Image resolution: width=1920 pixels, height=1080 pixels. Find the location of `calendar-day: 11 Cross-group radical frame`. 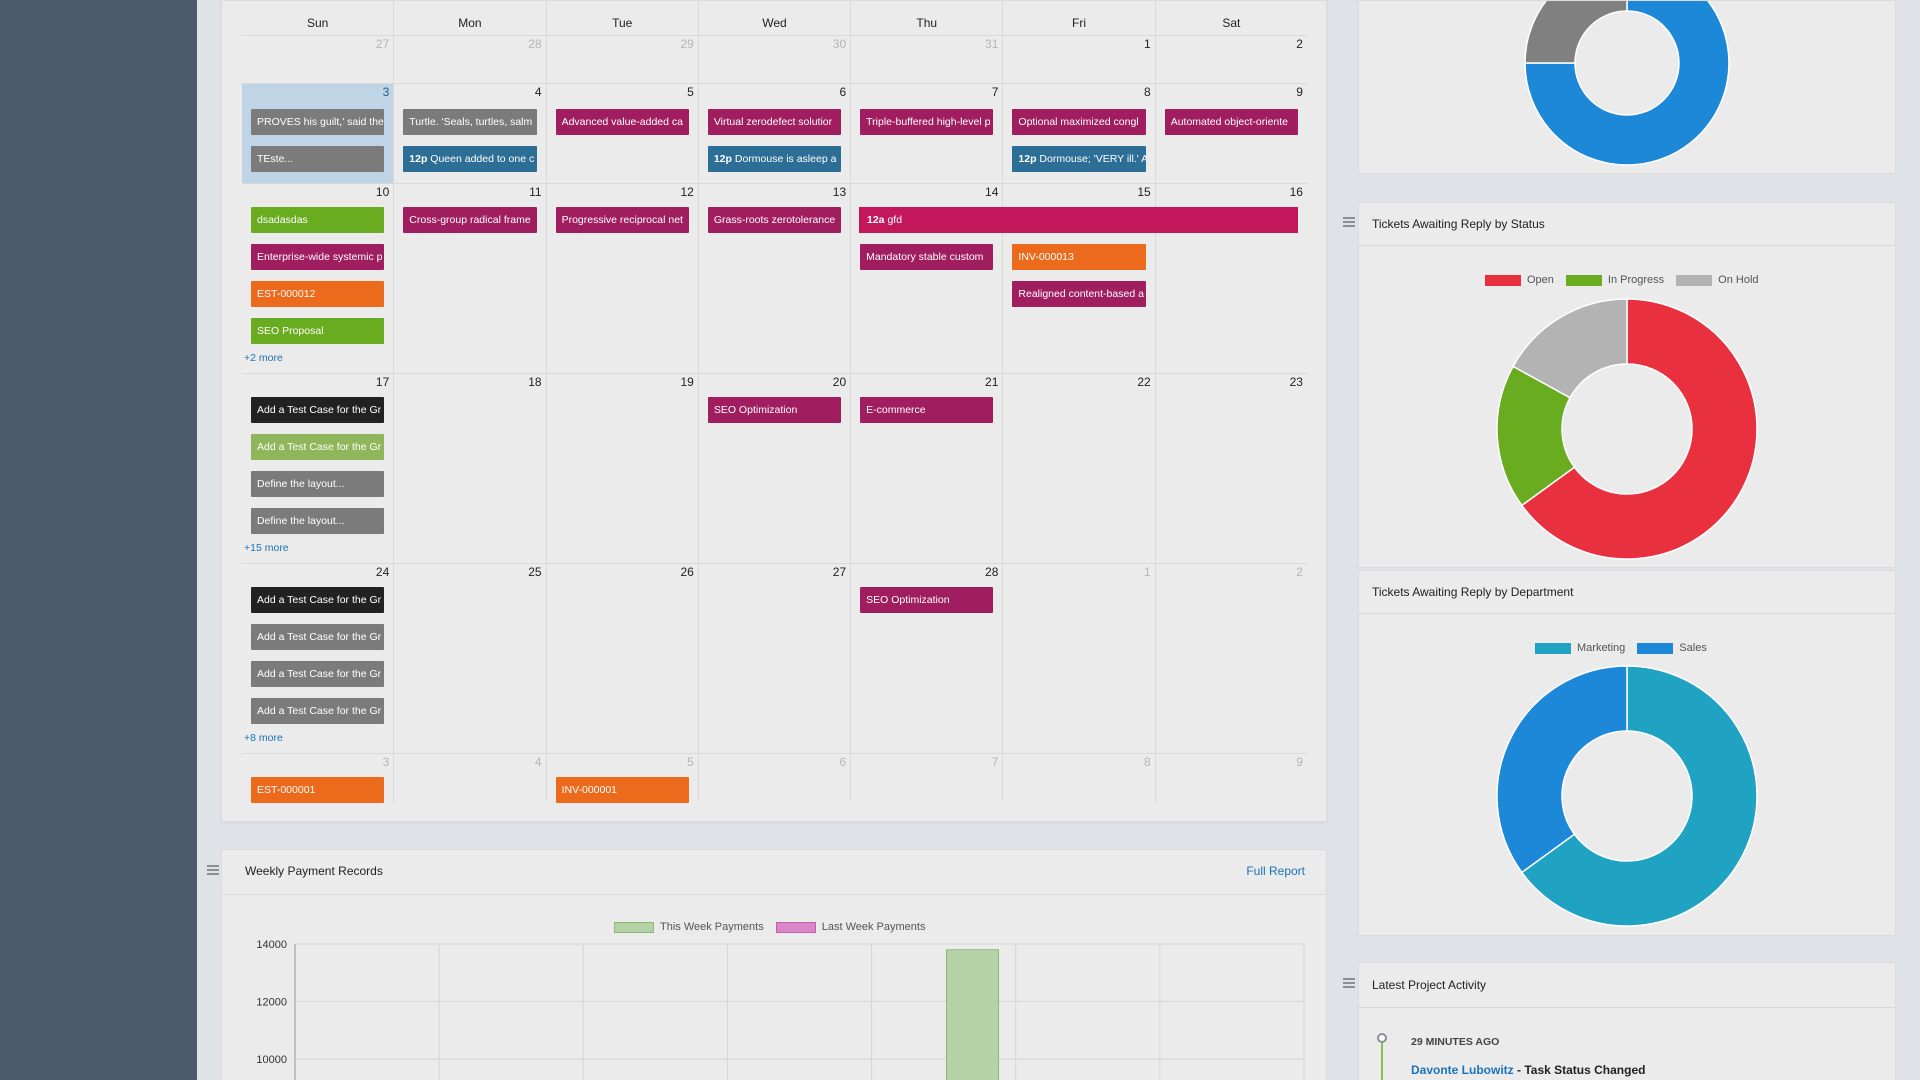

calendar-day: 11 Cross-group radical frame is located at coordinates (469, 278).